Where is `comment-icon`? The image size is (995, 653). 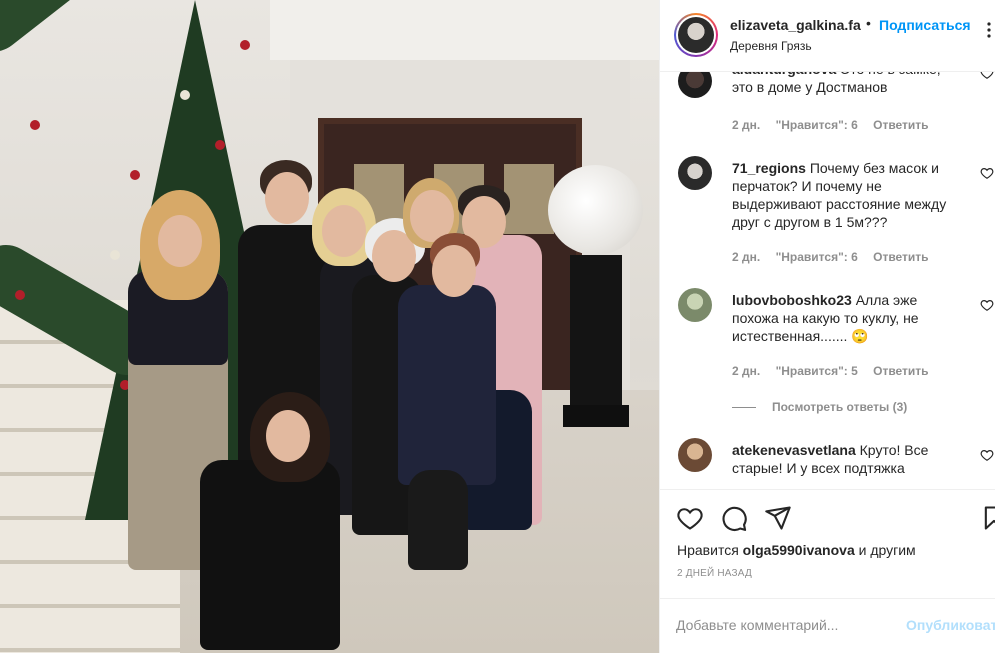
comment-icon is located at coordinates (734, 518).